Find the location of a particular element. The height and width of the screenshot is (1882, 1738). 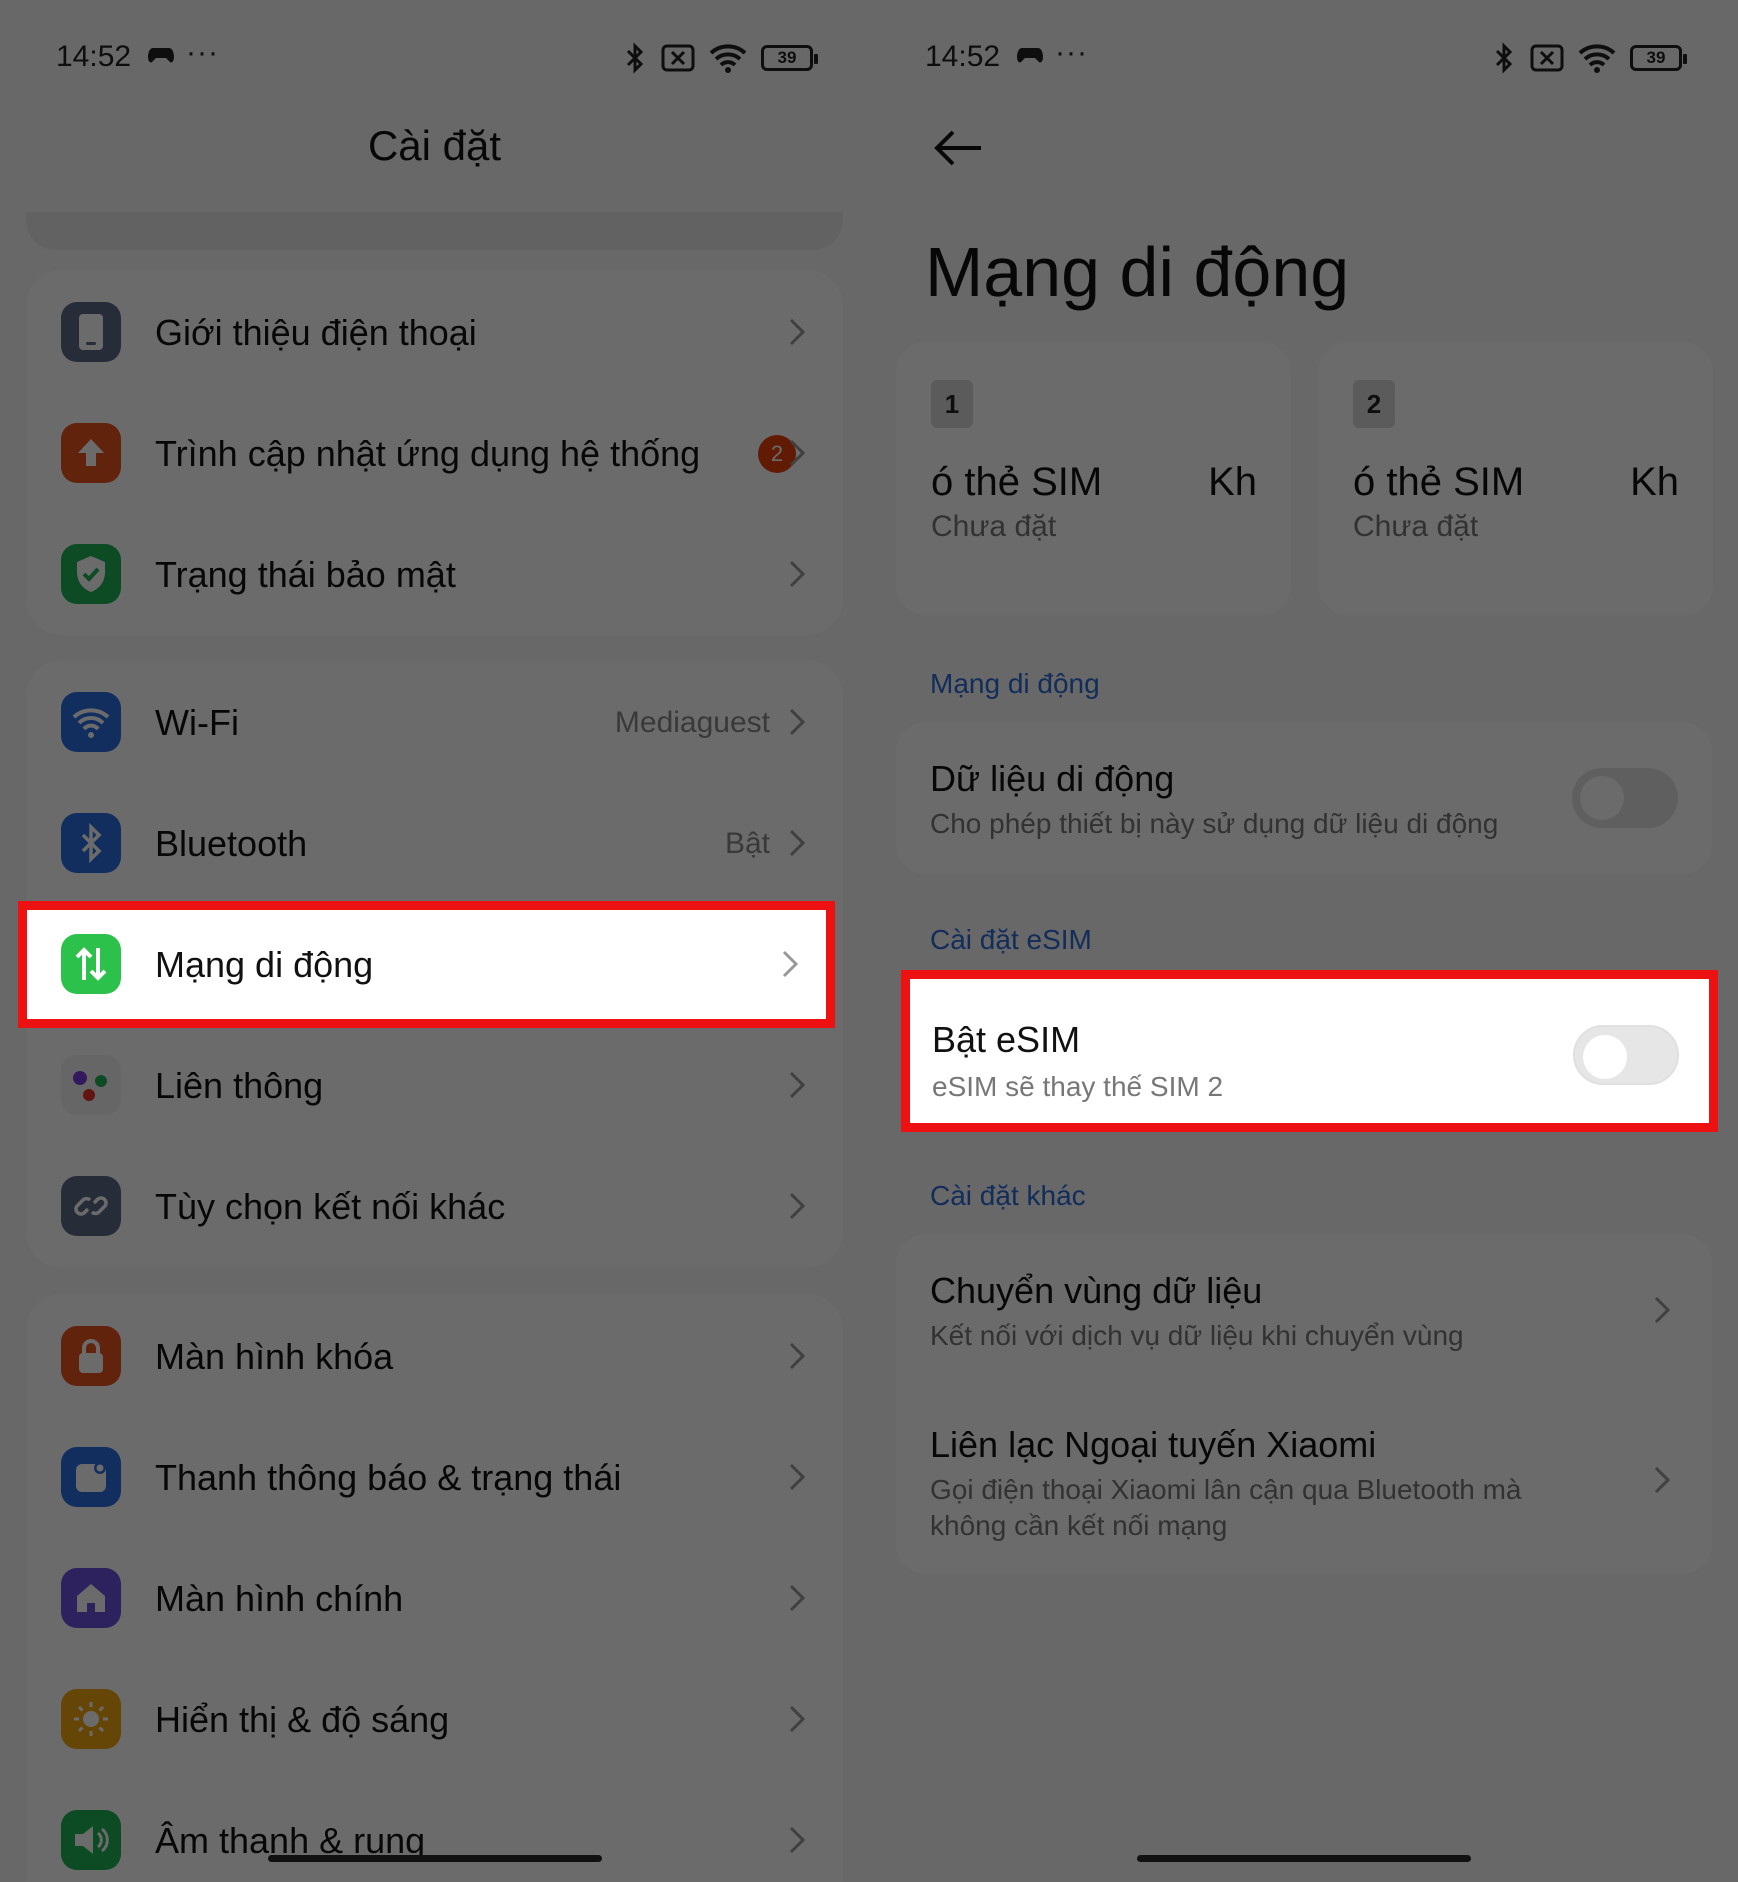

settings-item-system-updater: Trình cập nhật ứng dụng hệ thống 2 is located at coordinates (434, 453).